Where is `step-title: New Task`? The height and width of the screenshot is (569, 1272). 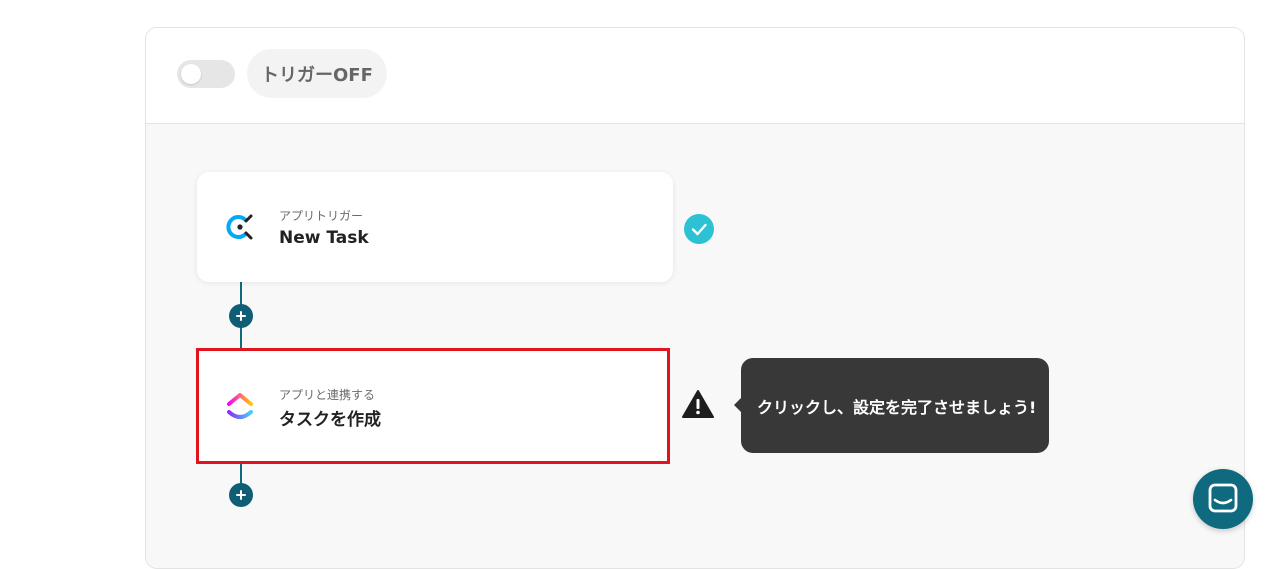 step-title: New Task is located at coordinates (324, 238).